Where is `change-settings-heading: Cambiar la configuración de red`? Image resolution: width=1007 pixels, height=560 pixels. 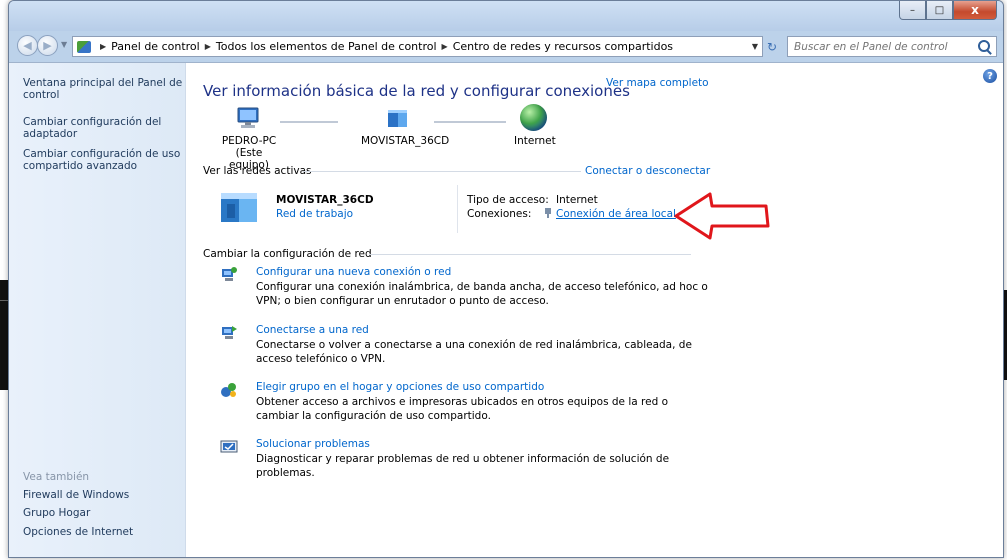 change-settings-heading: Cambiar la configuración de red is located at coordinates (287, 254).